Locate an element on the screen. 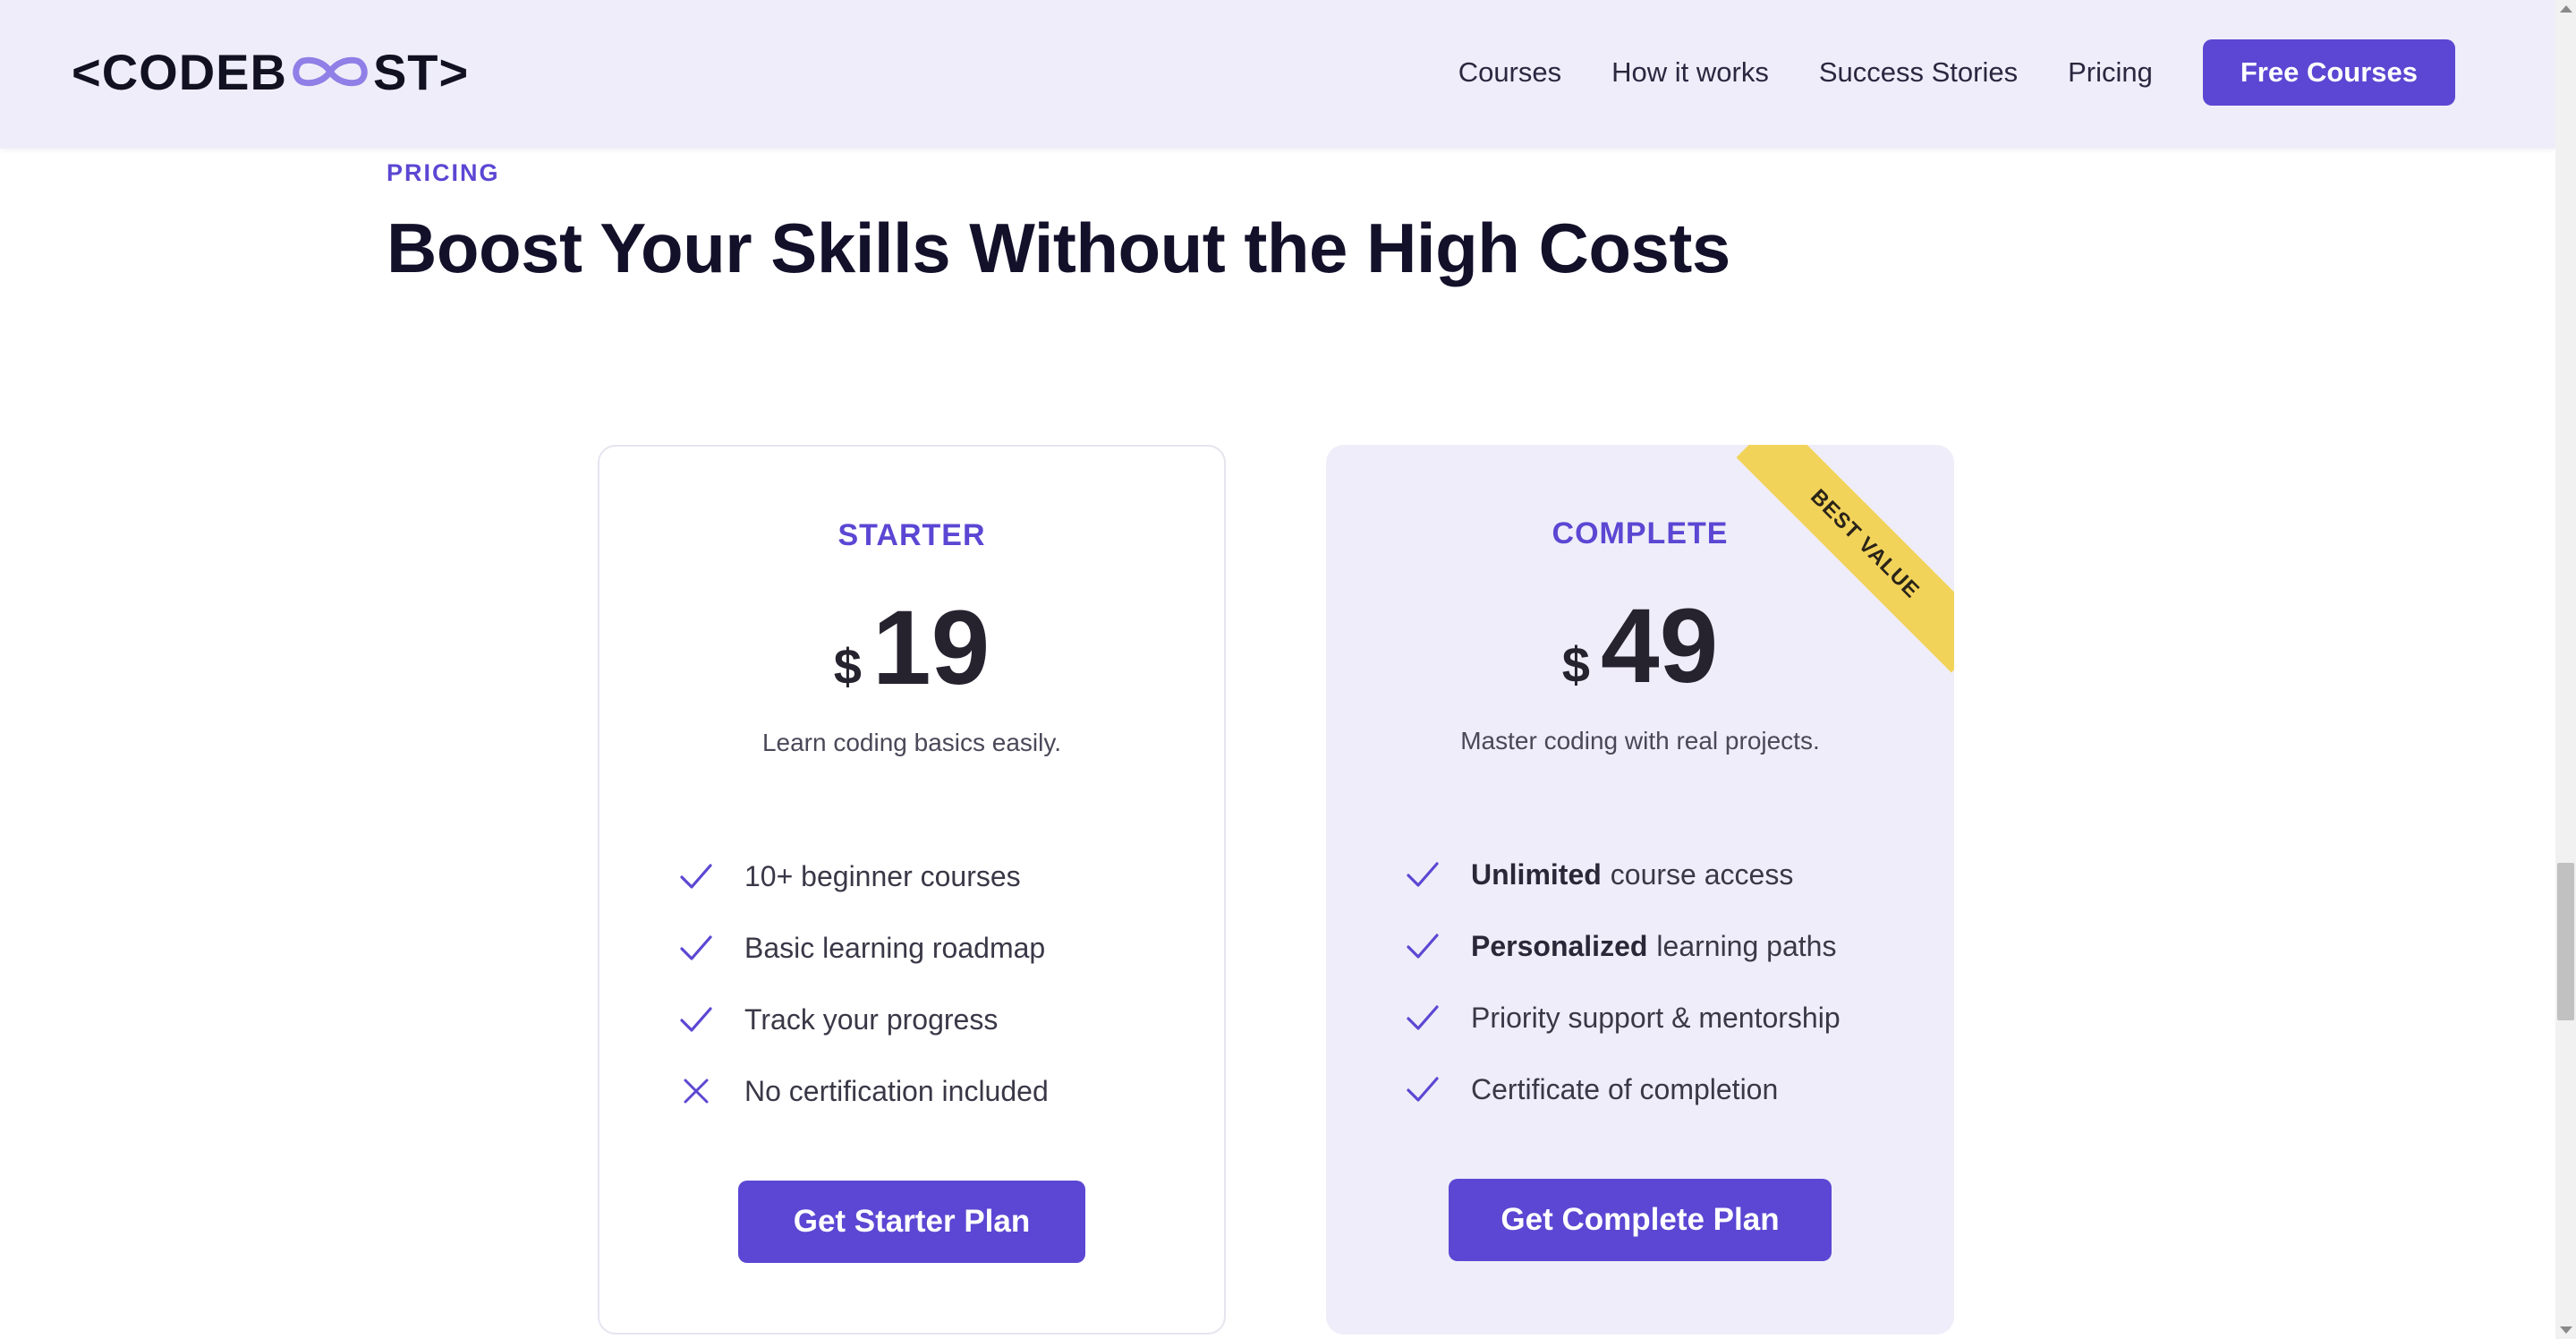  plan-price: $ 49 is located at coordinates (1640, 646).